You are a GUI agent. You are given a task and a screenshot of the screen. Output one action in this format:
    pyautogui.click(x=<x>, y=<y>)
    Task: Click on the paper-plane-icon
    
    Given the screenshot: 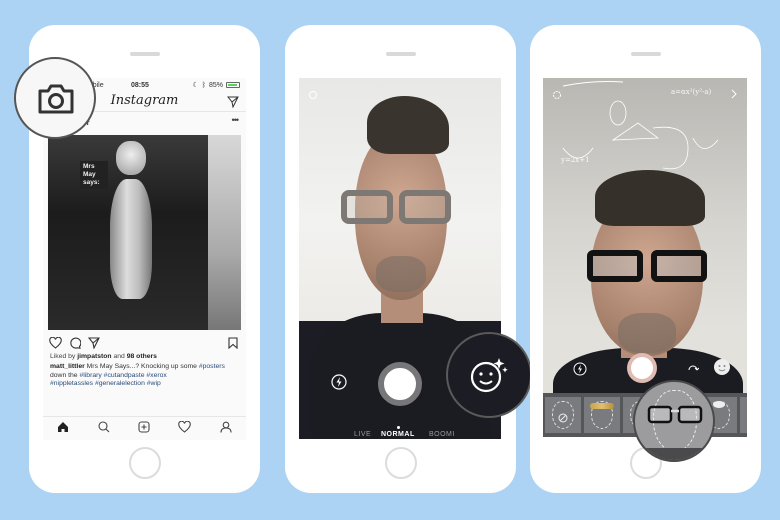 What is the action you would take?
    pyautogui.click(x=232, y=104)
    